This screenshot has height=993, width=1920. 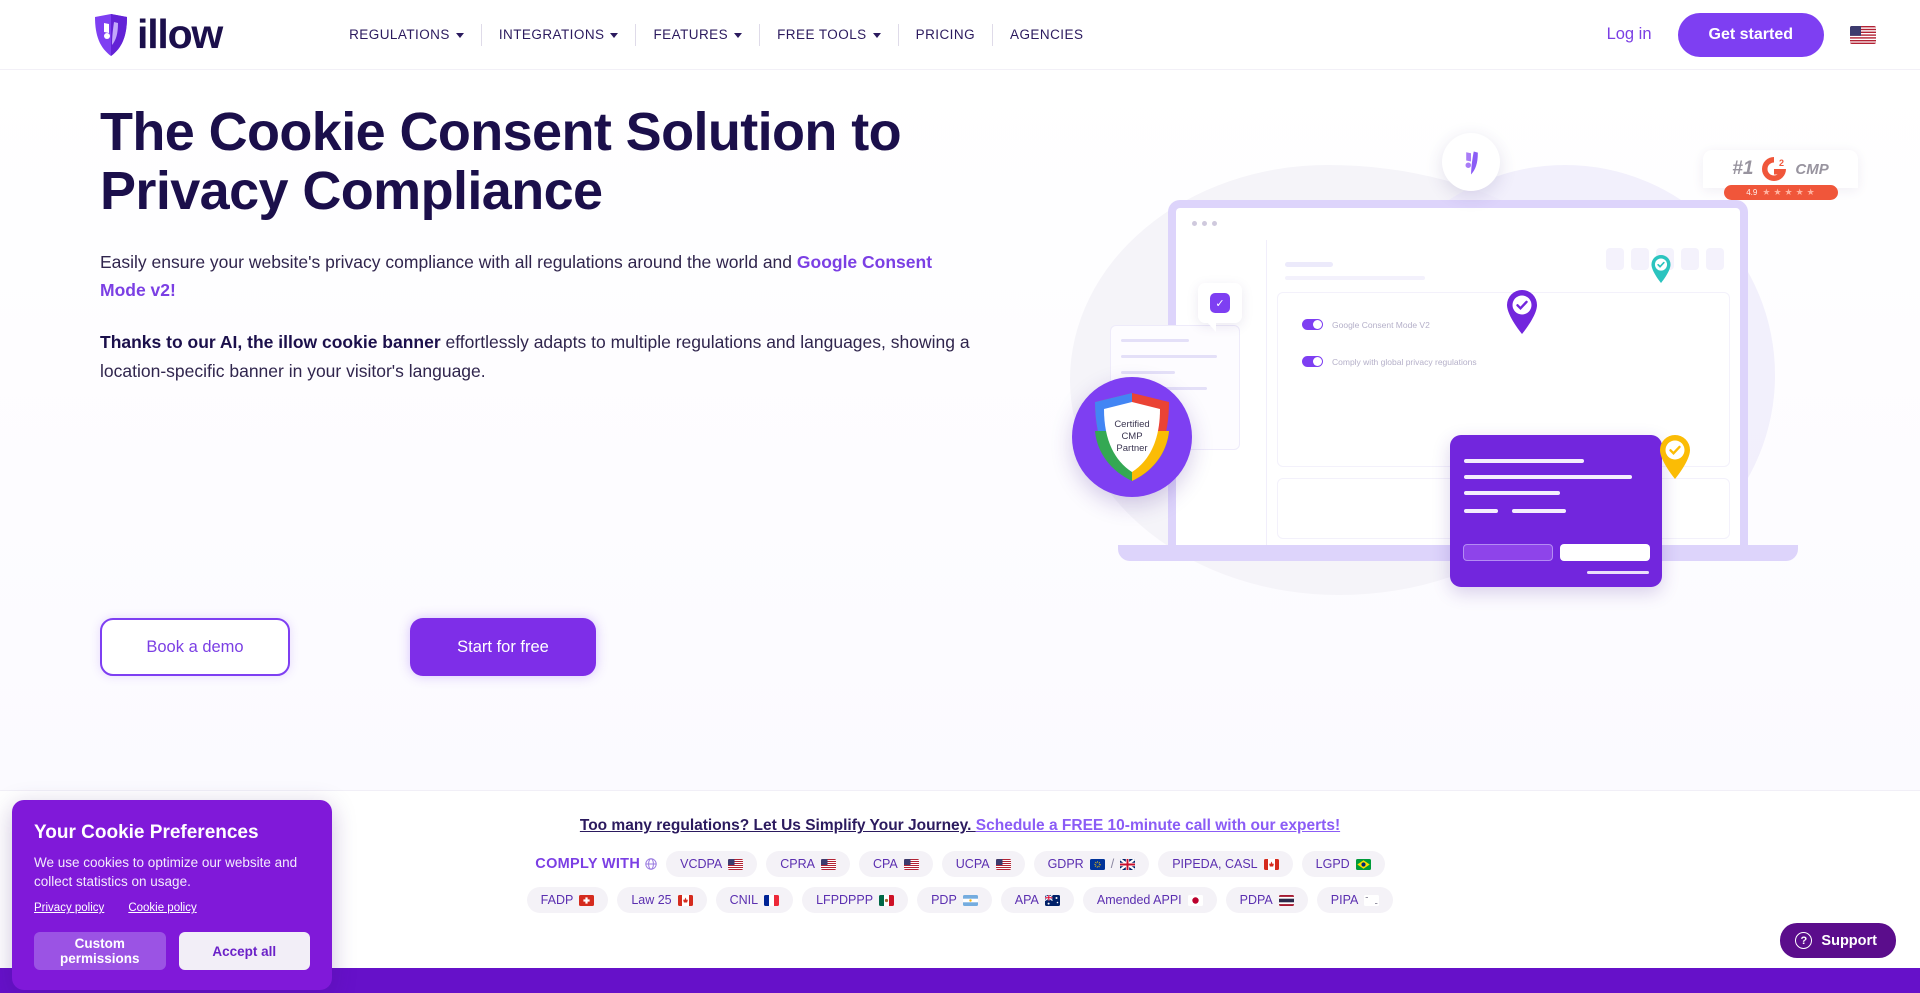 I want to click on nav-item-features: FEATURES, so click(x=698, y=34).